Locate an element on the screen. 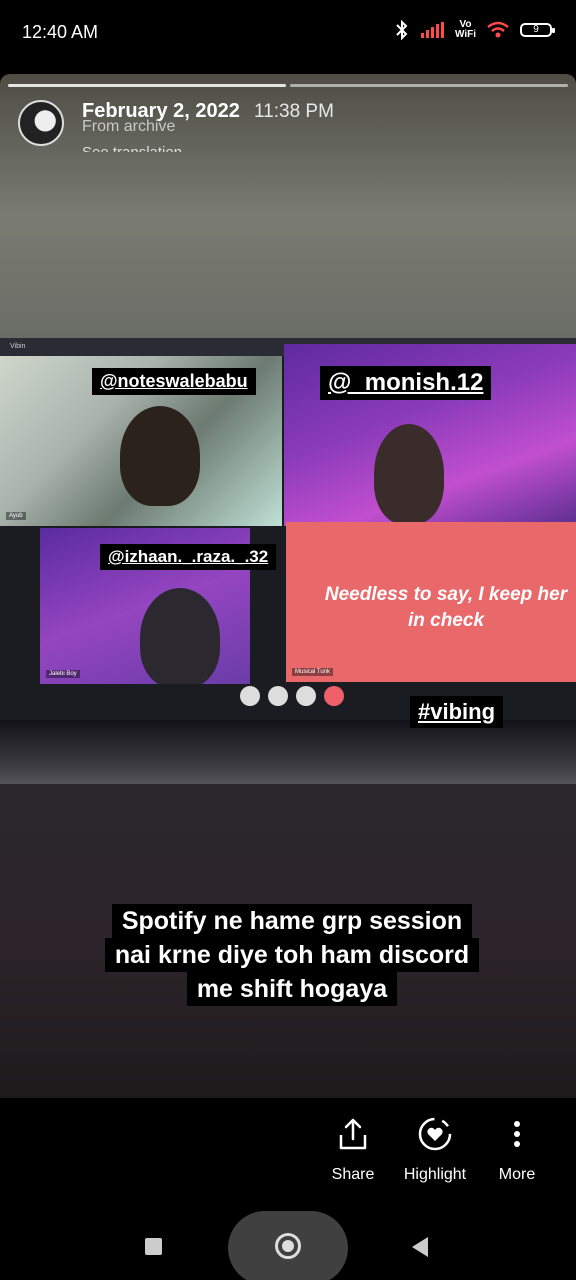 This screenshot has width=576, height=1280. recents-icon is located at coordinates (153, 1246).